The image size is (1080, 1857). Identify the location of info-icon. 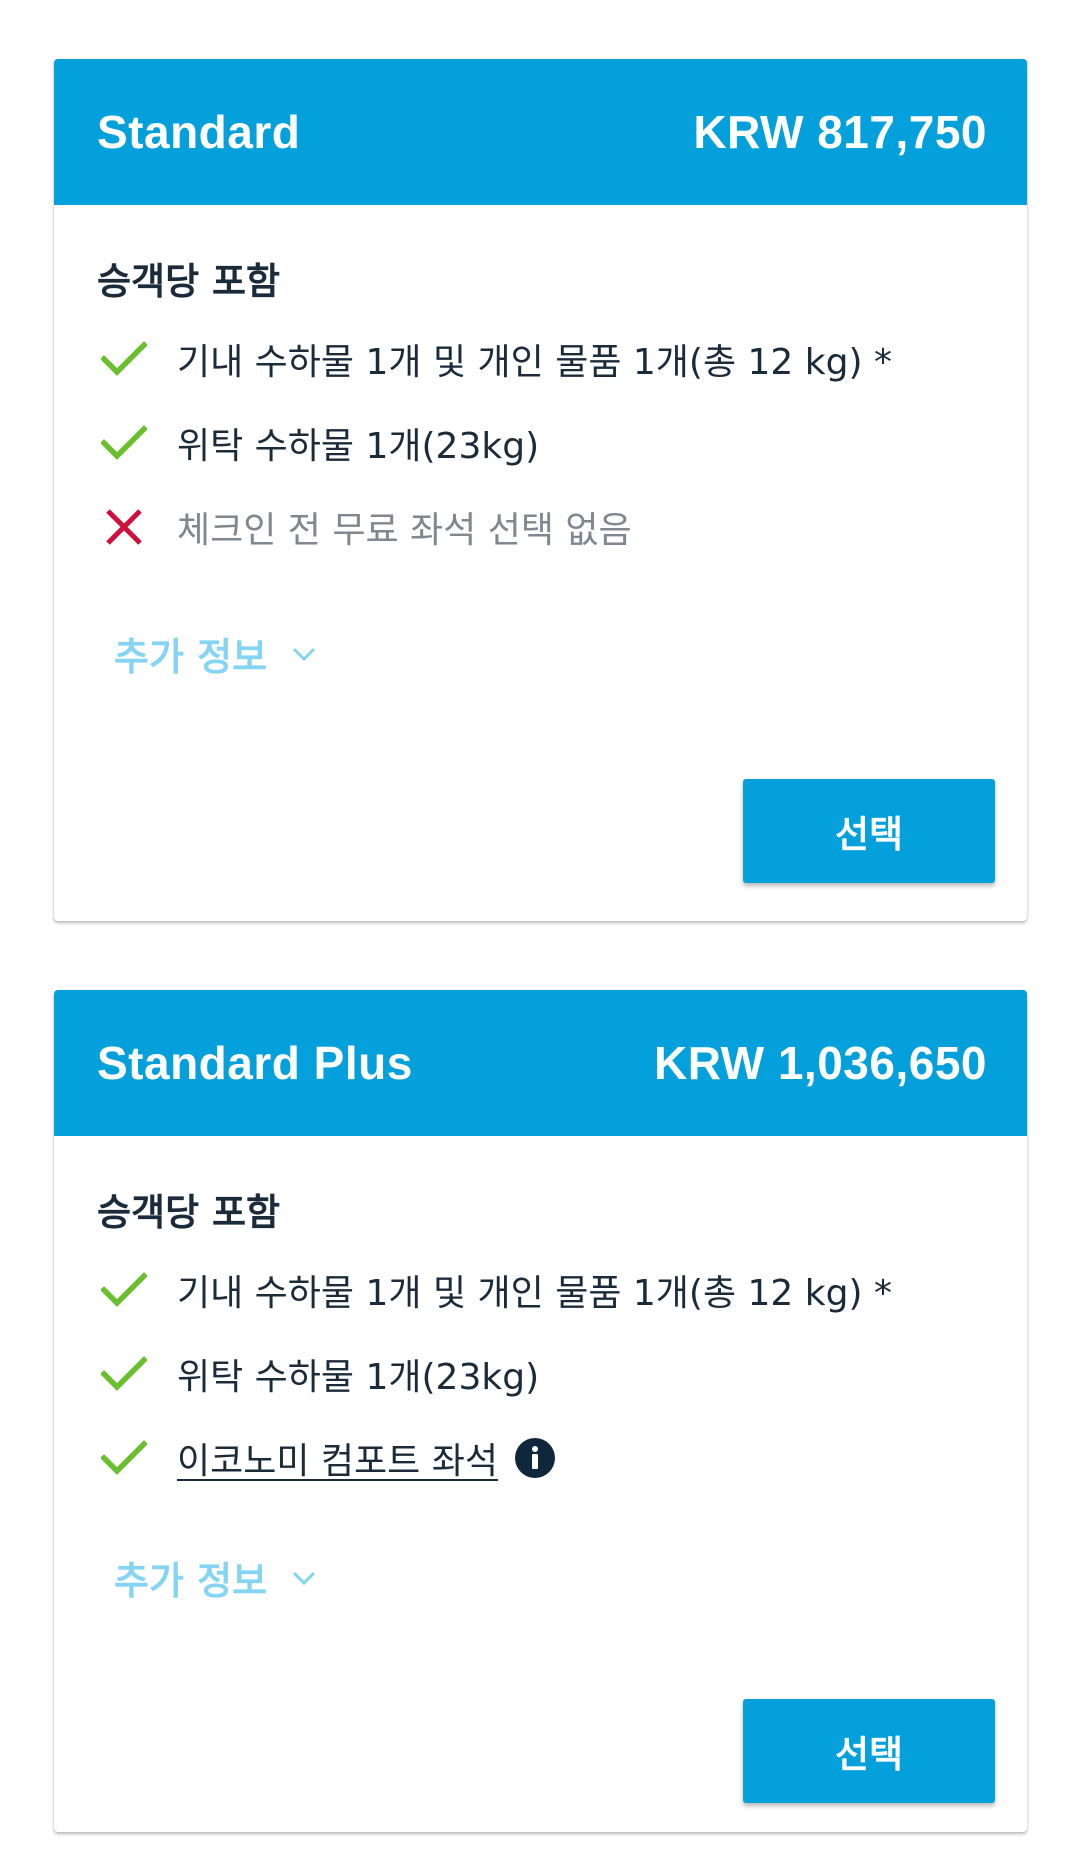
(535, 1458).